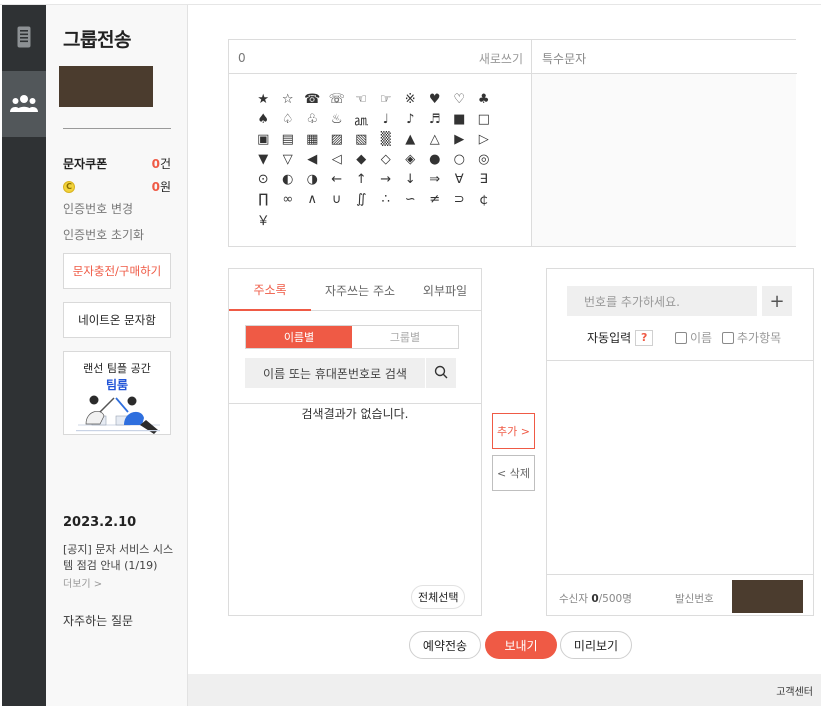 Image resolution: width=821 pixels, height=706 pixels. I want to click on special-char-item: ▶, so click(459, 139).